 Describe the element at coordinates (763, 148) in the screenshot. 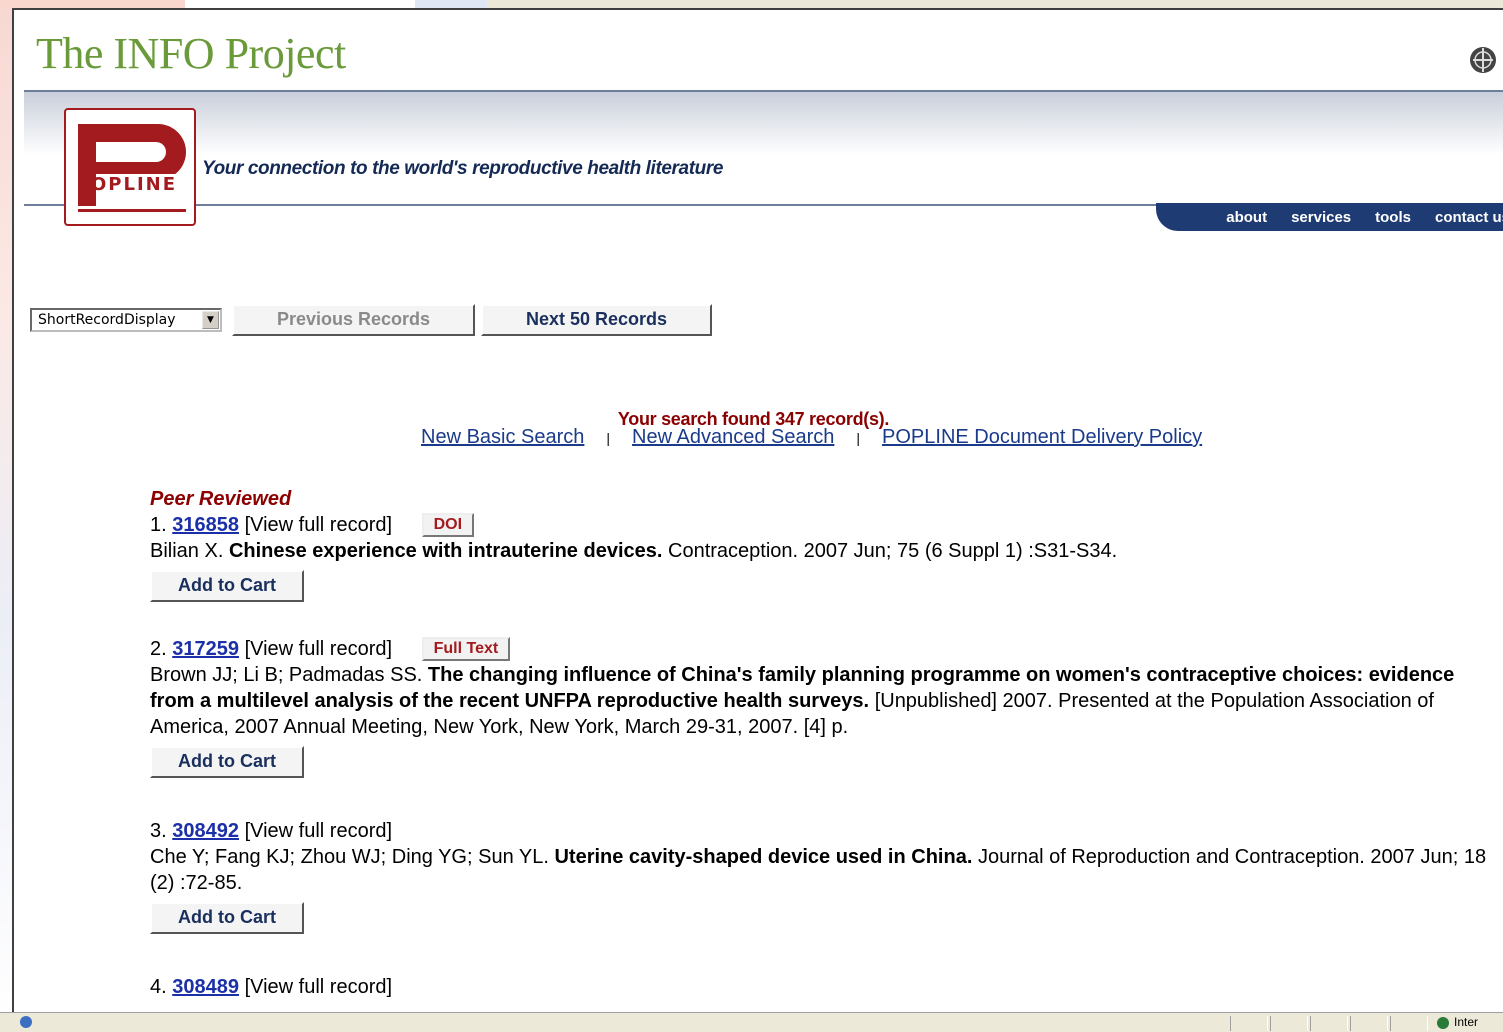

I see `header-band` at that location.